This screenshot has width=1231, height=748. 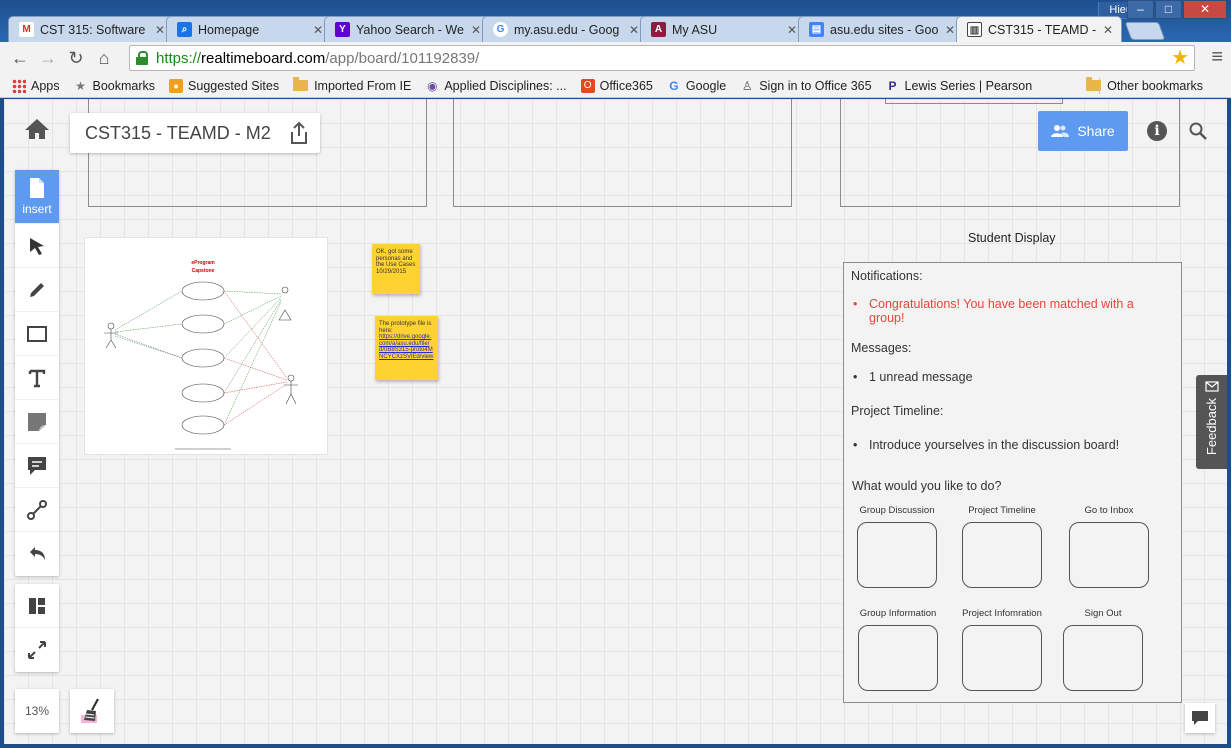 I want to click on other-bookmarks: Other bookmarks, so click(x=1144, y=85).